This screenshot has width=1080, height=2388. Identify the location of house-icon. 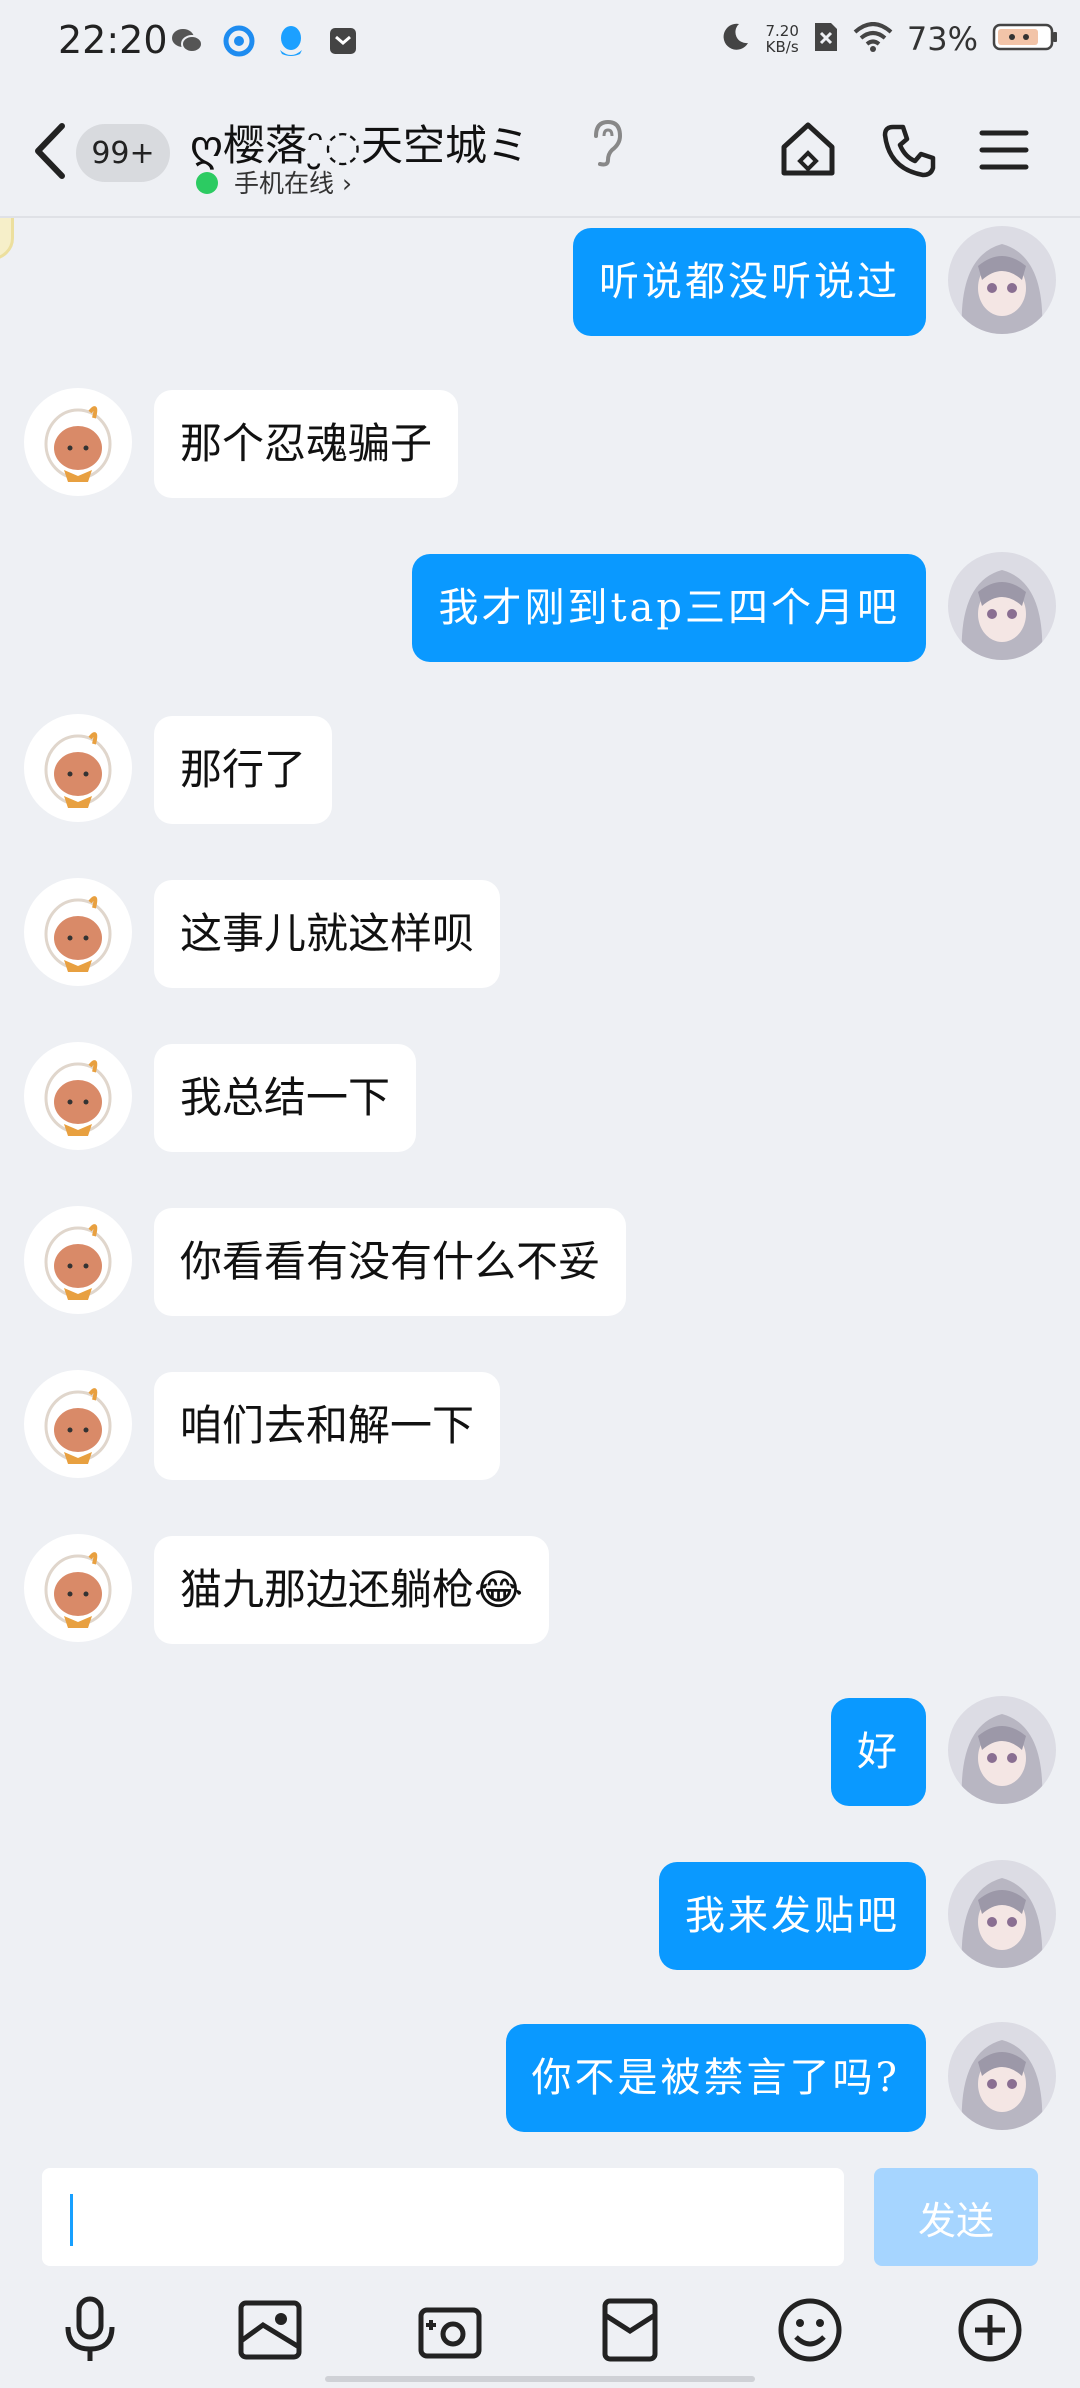
(808, 149).